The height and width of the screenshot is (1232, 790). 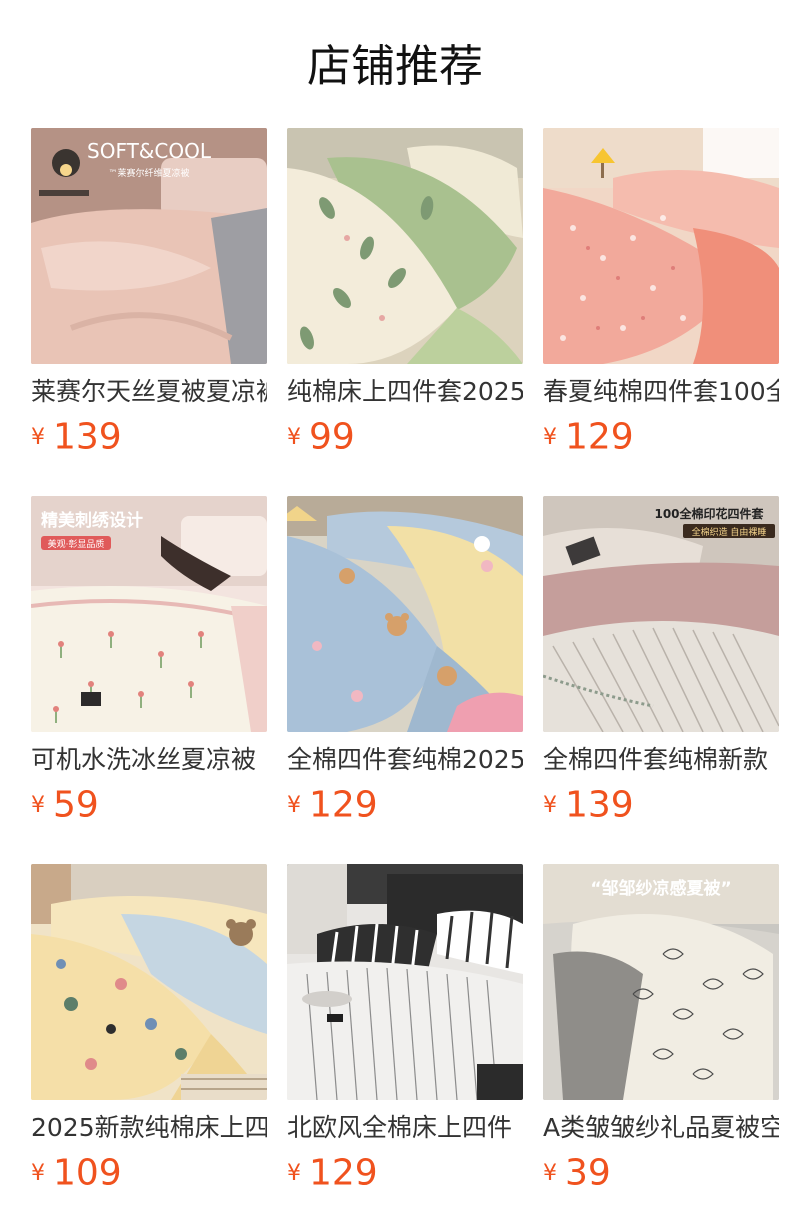 I want to click on product-card: 100全棉印花四件套 全棉织造 自由裸睡 全棉四件套纯棉新款 ¥139, so click(x=661, y=666).